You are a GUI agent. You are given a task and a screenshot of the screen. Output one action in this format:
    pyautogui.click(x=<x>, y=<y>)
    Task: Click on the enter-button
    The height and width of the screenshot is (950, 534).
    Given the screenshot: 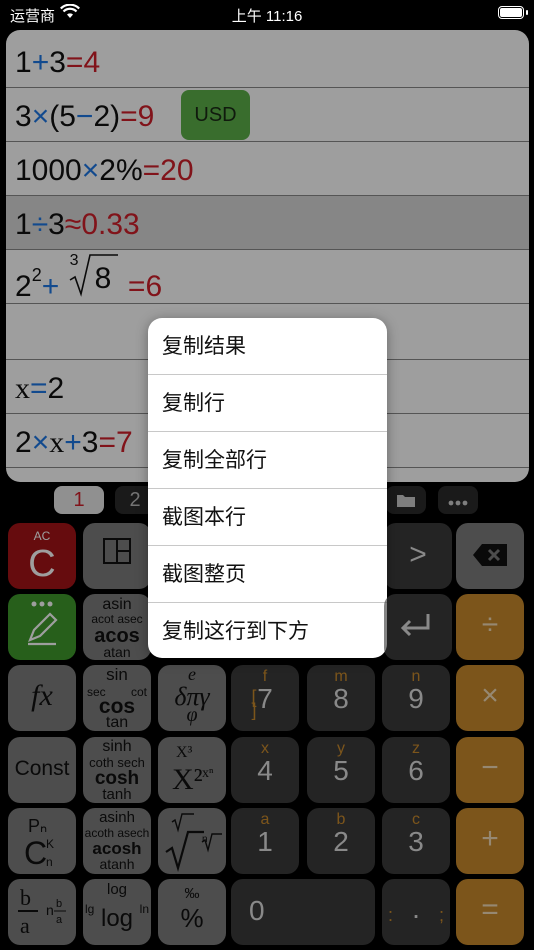 What is the action you would take?
    pyautogui.click(x=418, y=627)
    